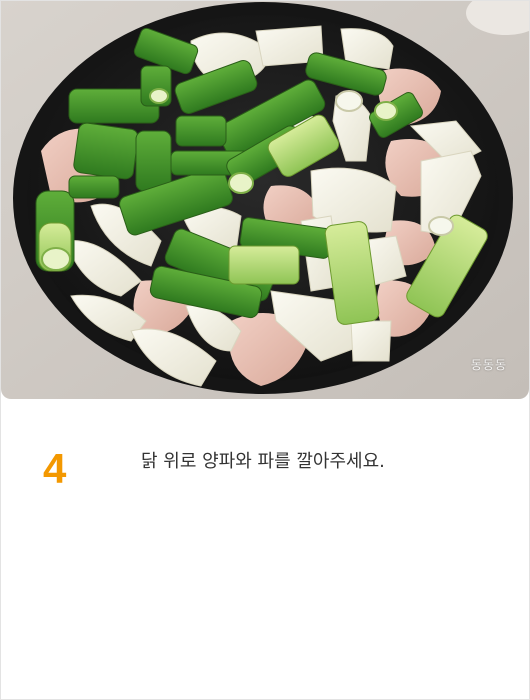  I want to click on step-instruction: 닭 위로 양파와 파를 깔아주세요., so click(263, 461).